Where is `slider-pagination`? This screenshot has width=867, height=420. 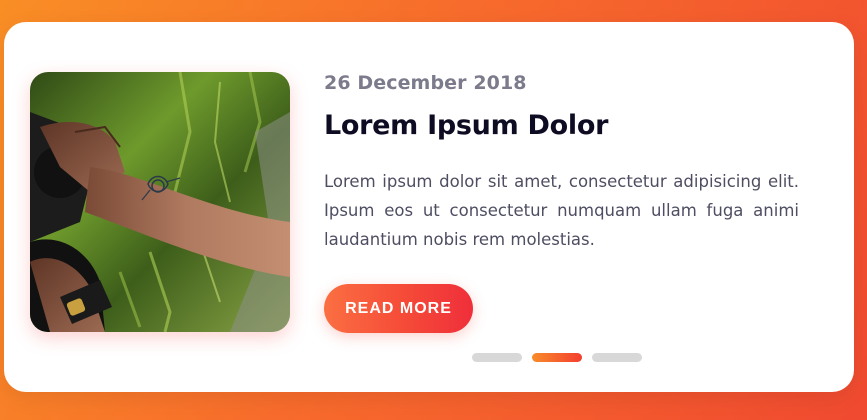 slider-pagination is located at coordinates (557, 357).